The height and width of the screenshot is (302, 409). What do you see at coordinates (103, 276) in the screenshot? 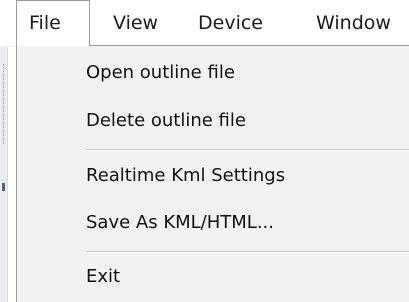
I see `menu-item-exit: Exit` at bounding box center [103, 276].